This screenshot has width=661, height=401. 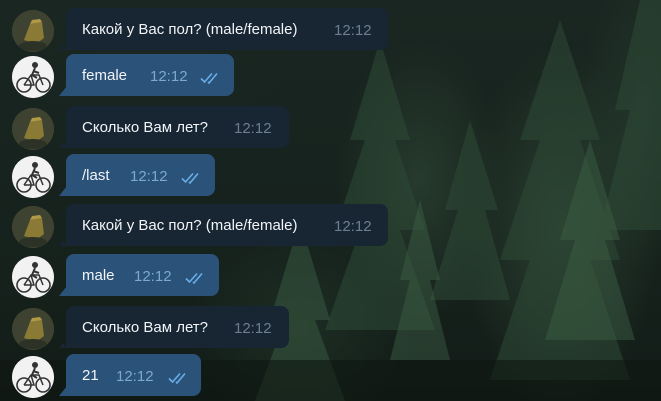 I want to click on message-row: 21 12:12, so click(x=330, y=376).